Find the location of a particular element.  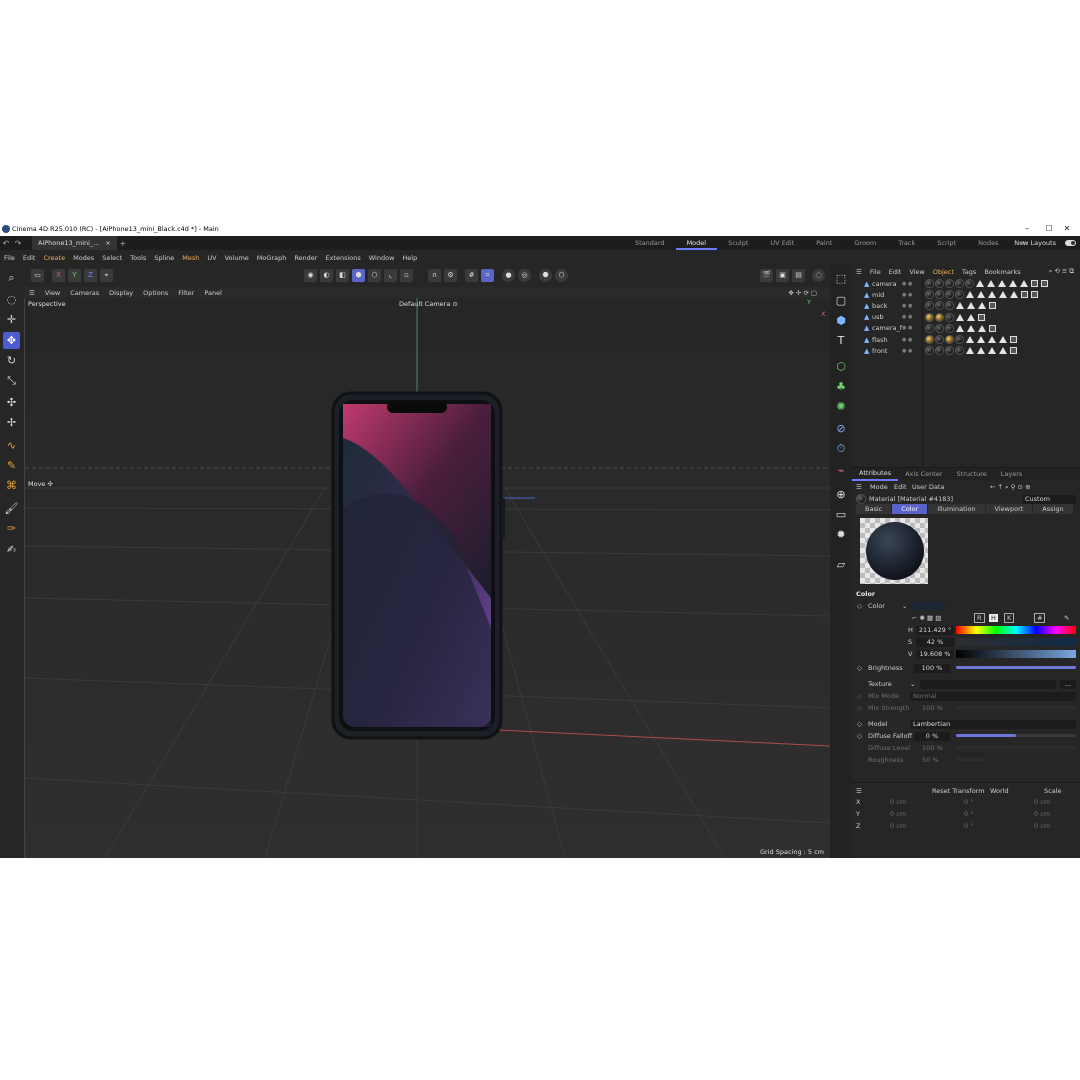

lock-z-button: Z is located at coordinates (90, 275).